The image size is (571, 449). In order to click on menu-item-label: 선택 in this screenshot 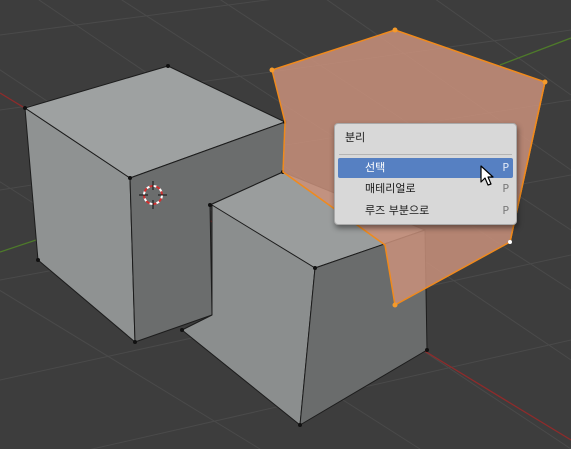, I will do `click(375, 167)`.